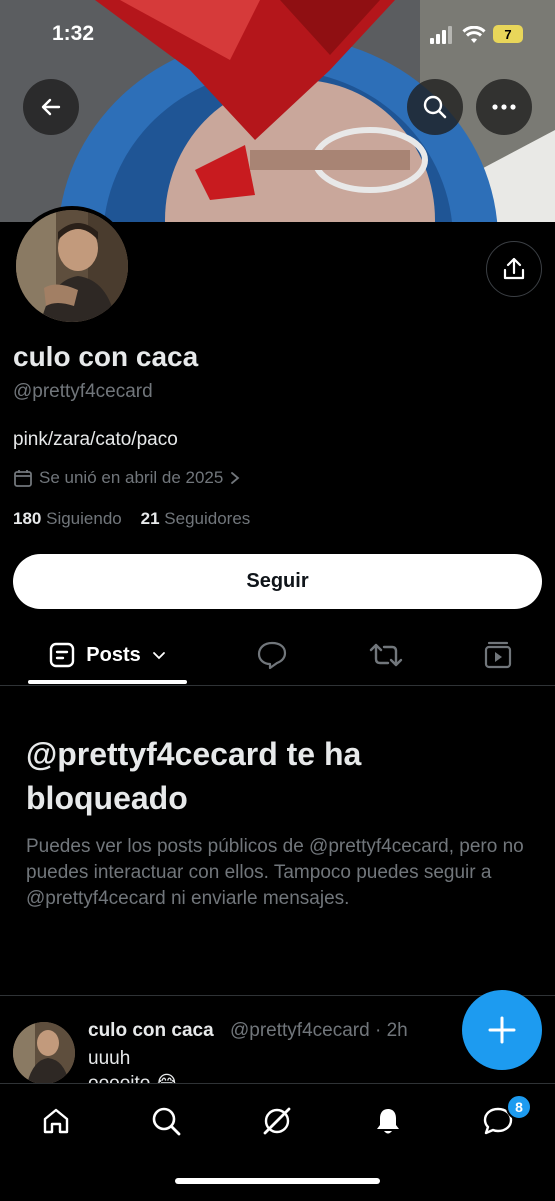 This screenshot has width=555, height=1201. I want to click on tab-media, so click(498, 655).